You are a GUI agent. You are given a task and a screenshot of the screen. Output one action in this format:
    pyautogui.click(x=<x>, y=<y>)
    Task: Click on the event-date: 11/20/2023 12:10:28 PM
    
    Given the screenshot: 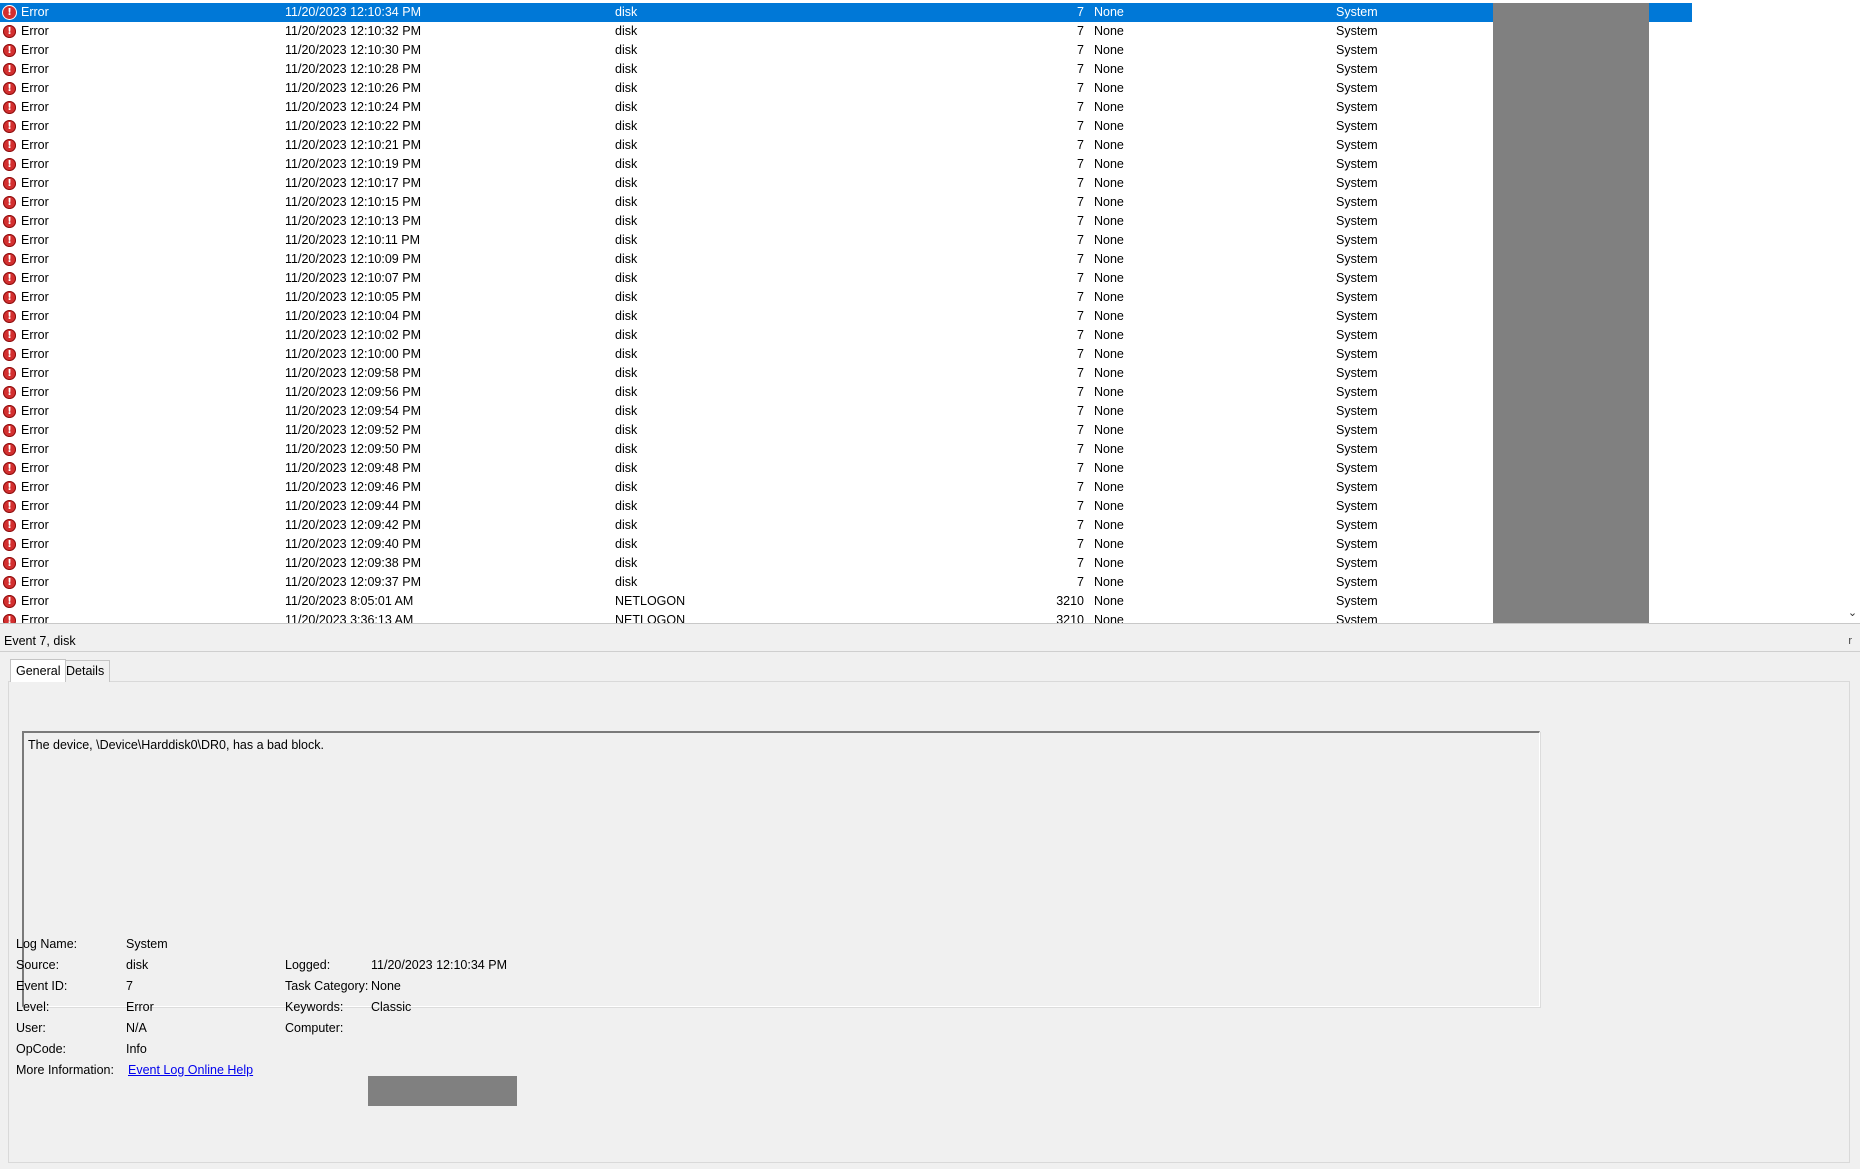 What is the action you would take?
    pyautogui.click(x=353, y=69)
    